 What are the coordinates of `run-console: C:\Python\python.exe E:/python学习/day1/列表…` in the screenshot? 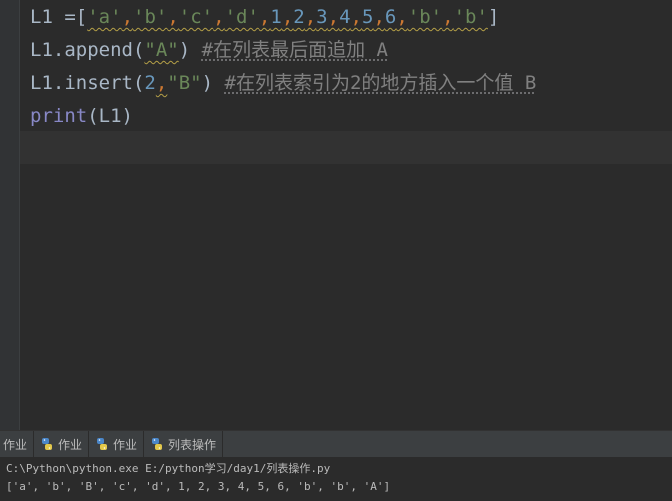 It's located at (336, 479).